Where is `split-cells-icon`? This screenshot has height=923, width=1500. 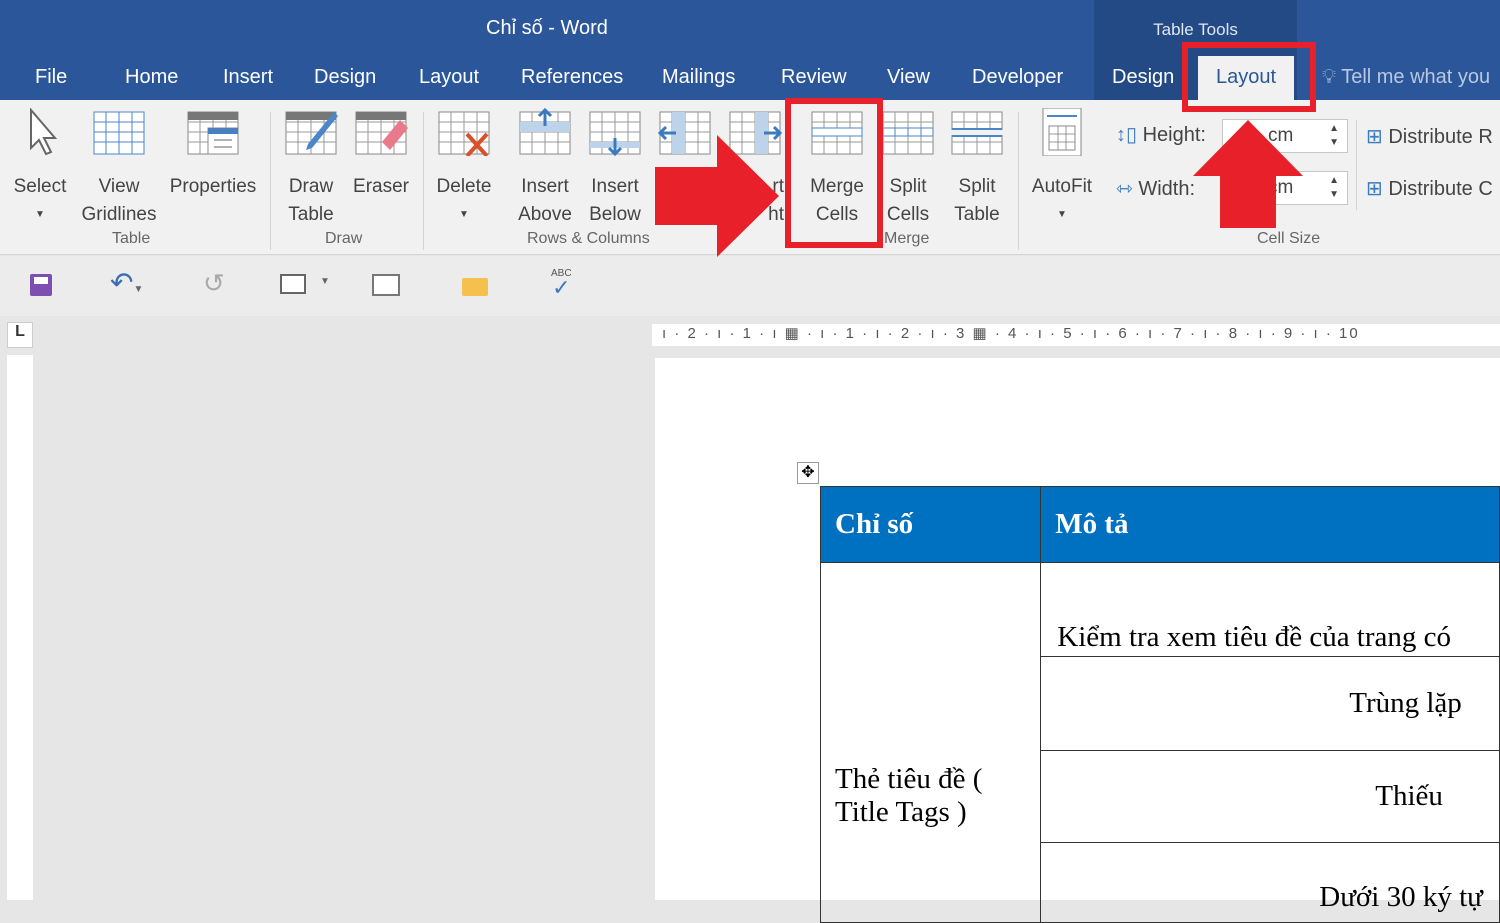 split-cells-icon is located at coordinates (908, 133).